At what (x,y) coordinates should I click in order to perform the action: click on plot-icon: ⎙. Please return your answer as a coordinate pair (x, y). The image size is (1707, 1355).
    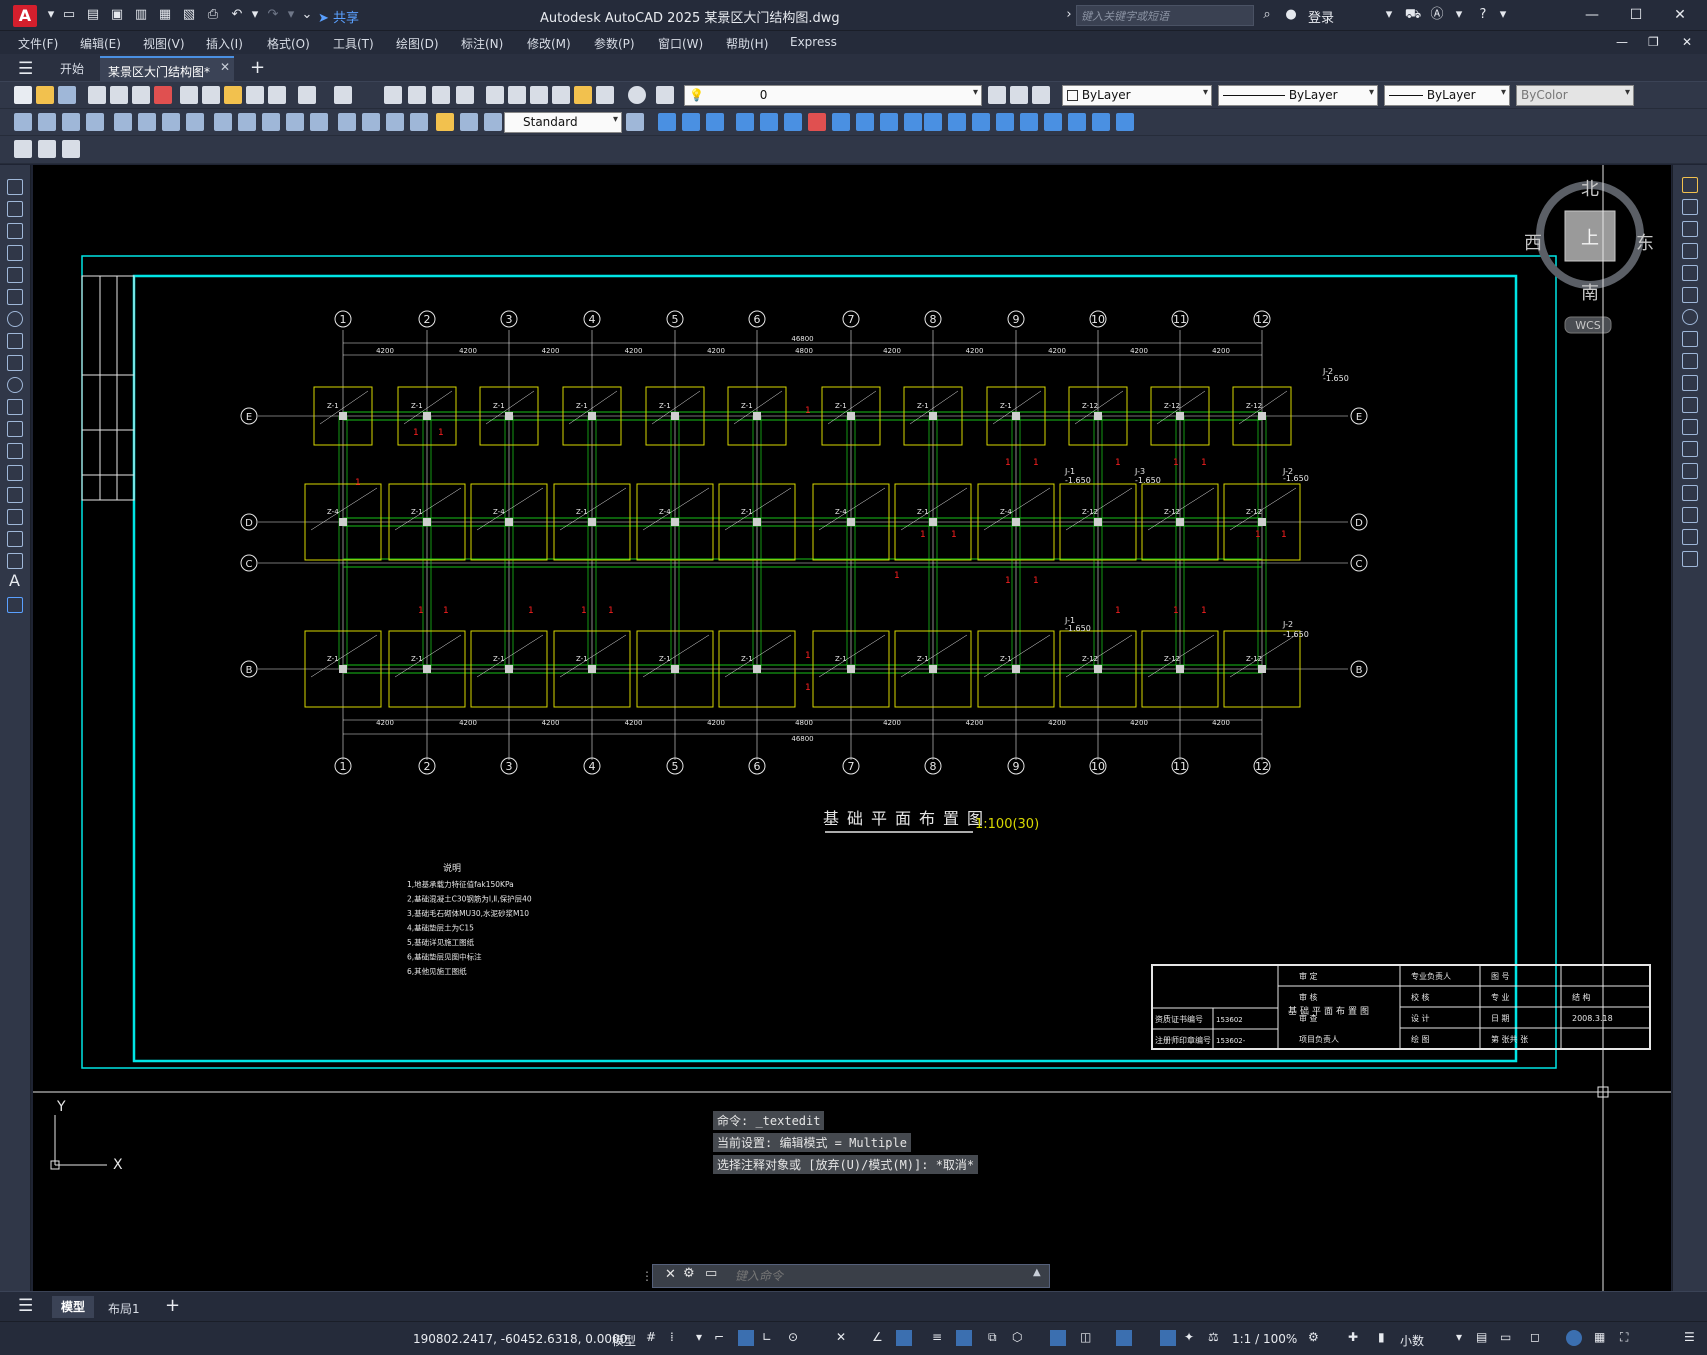
    Looking at the image, I should click on (213, 15).